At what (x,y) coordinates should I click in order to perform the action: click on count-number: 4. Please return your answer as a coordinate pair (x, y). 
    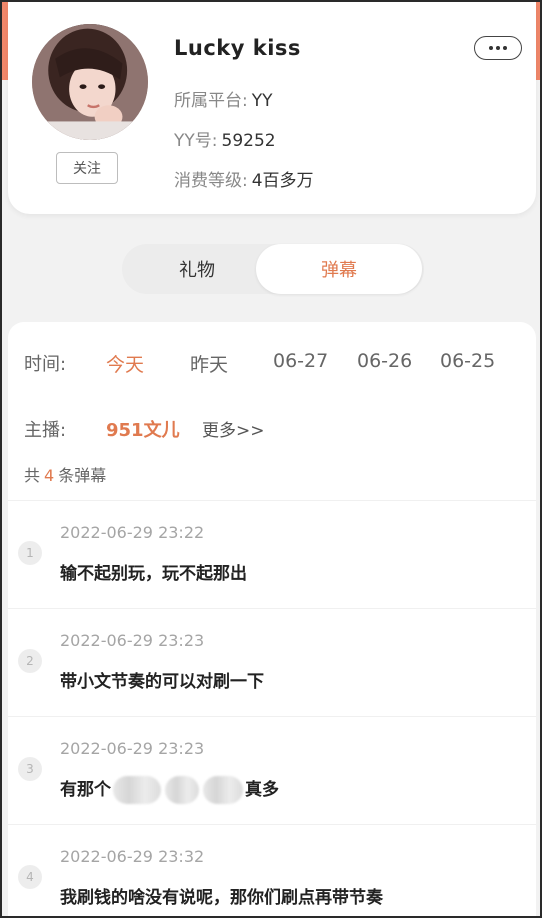
    Looking at the image, I should click on (49, 475).